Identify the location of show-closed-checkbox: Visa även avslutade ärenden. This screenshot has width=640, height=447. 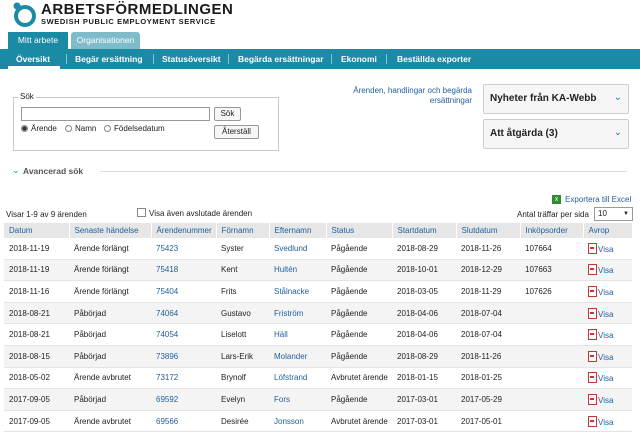
(194, 213).